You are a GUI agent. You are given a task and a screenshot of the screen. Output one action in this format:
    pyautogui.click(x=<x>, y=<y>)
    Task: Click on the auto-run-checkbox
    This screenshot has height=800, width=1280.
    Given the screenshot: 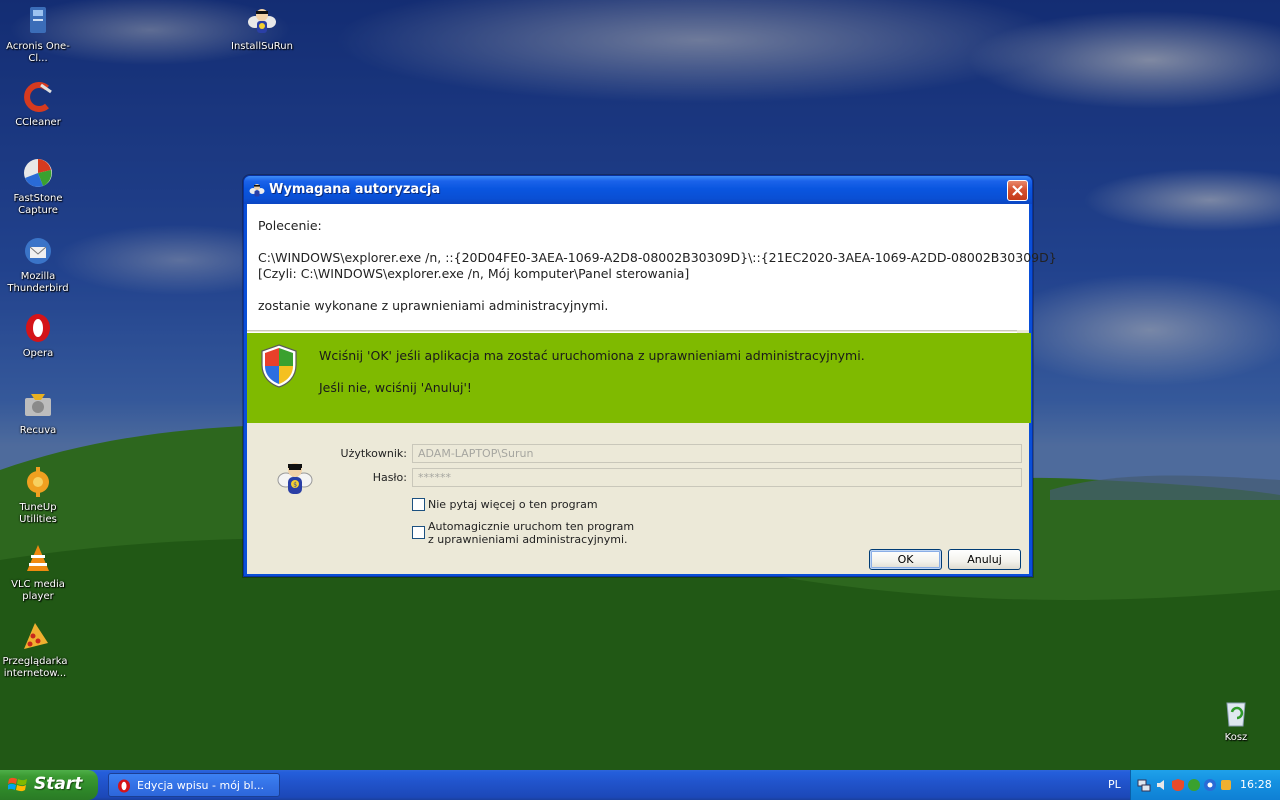 What is the action you would take?
    pyautogui.click(x=418, y=532)
    